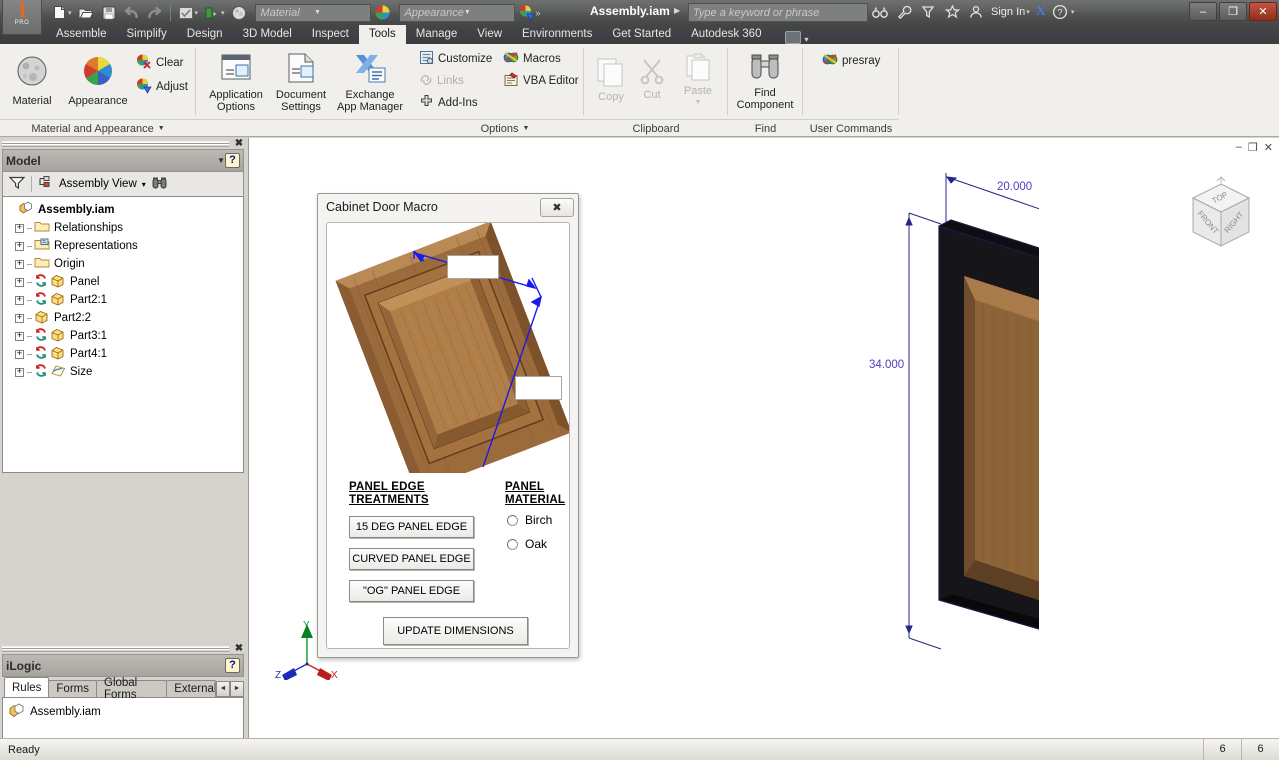  What do you see at coordinates (448, 103) in the screenshot?
I see `addins-button: Add-Ins` at bounding box center [448, 103].